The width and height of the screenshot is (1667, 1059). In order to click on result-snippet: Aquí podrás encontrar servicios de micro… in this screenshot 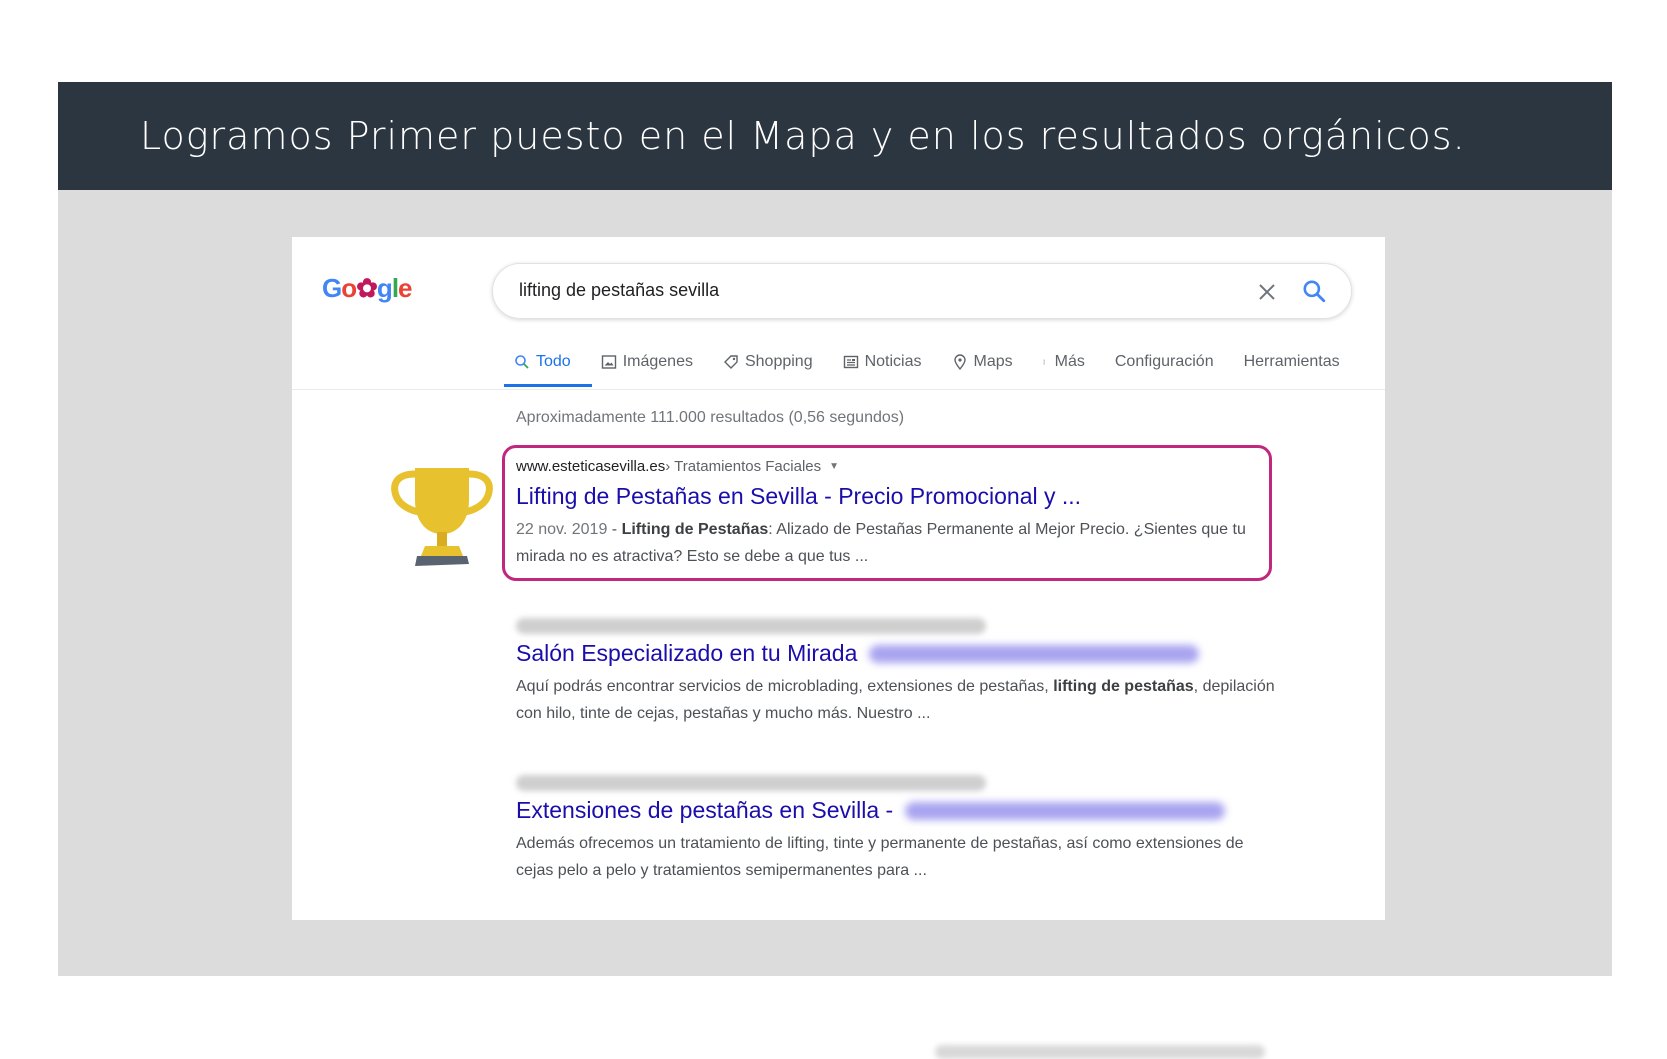, I will do `click(896, 700)`.